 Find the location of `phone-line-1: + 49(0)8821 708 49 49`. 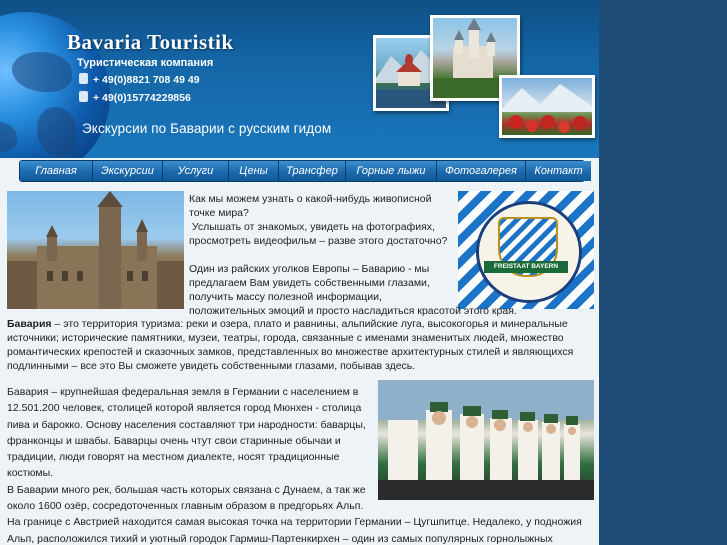

phone-line-1: + 49(0)8821 708 49 49 is located at coordinates (139, 79).